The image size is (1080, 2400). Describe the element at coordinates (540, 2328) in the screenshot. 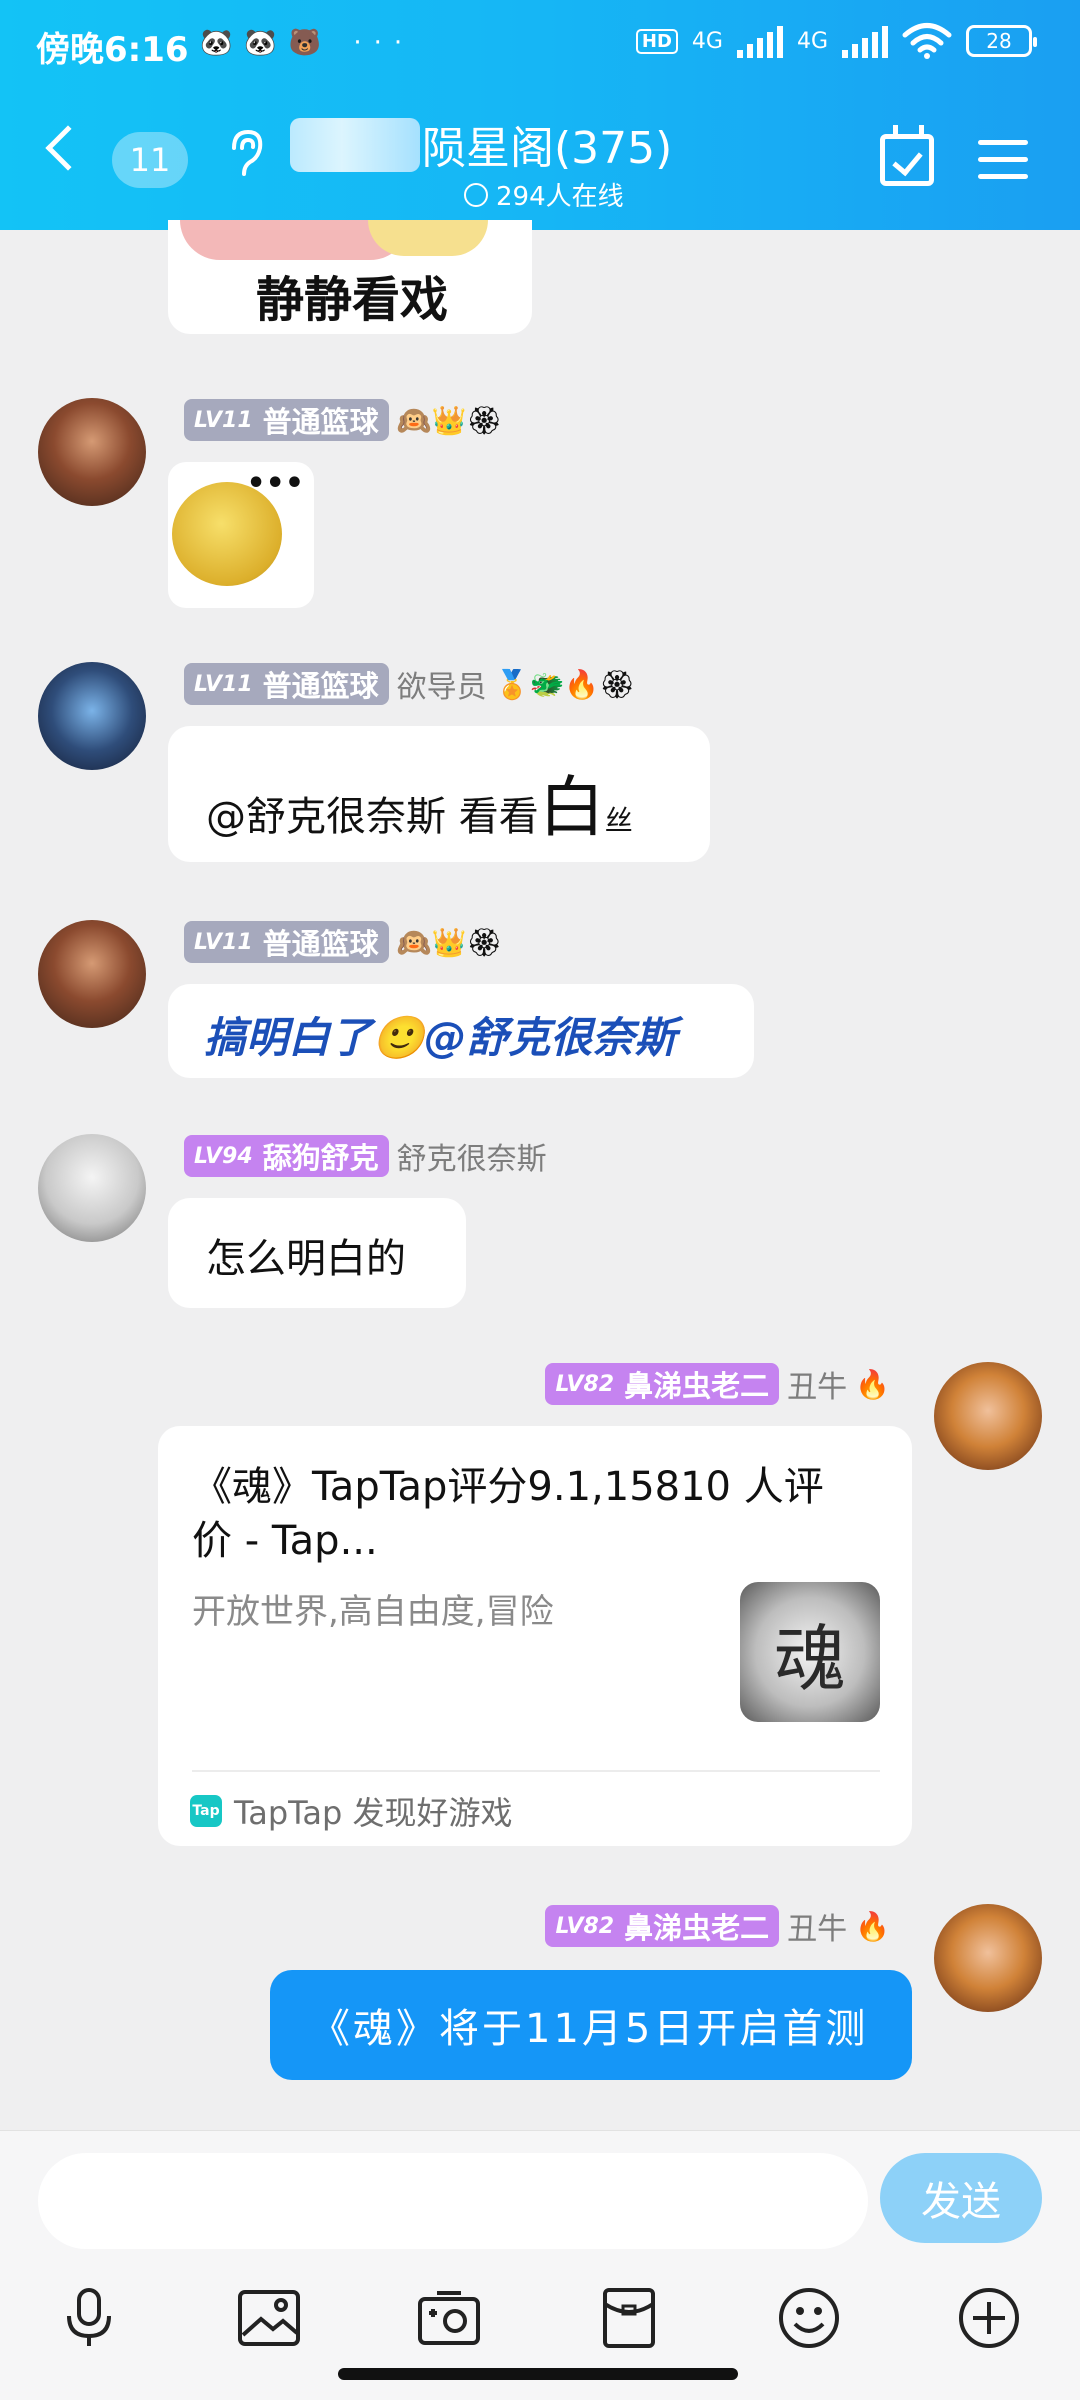

I see `input-toolbar` at that location.